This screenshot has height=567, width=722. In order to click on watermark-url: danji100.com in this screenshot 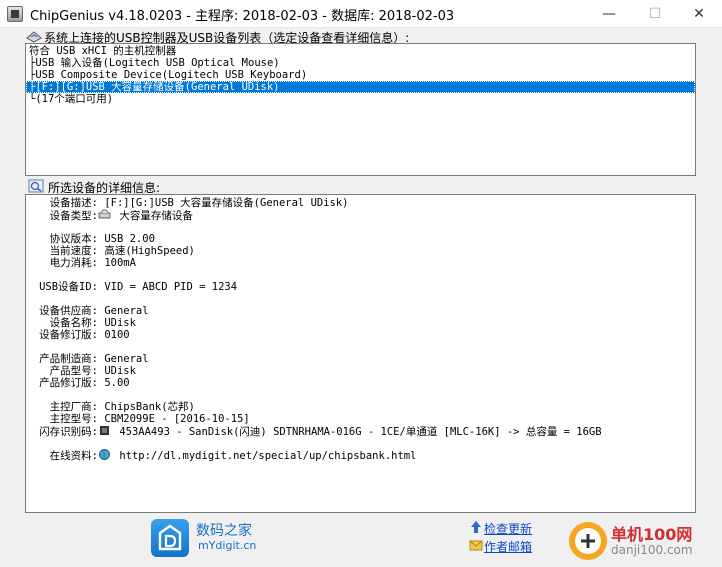, I will do `click(652, 550)`.